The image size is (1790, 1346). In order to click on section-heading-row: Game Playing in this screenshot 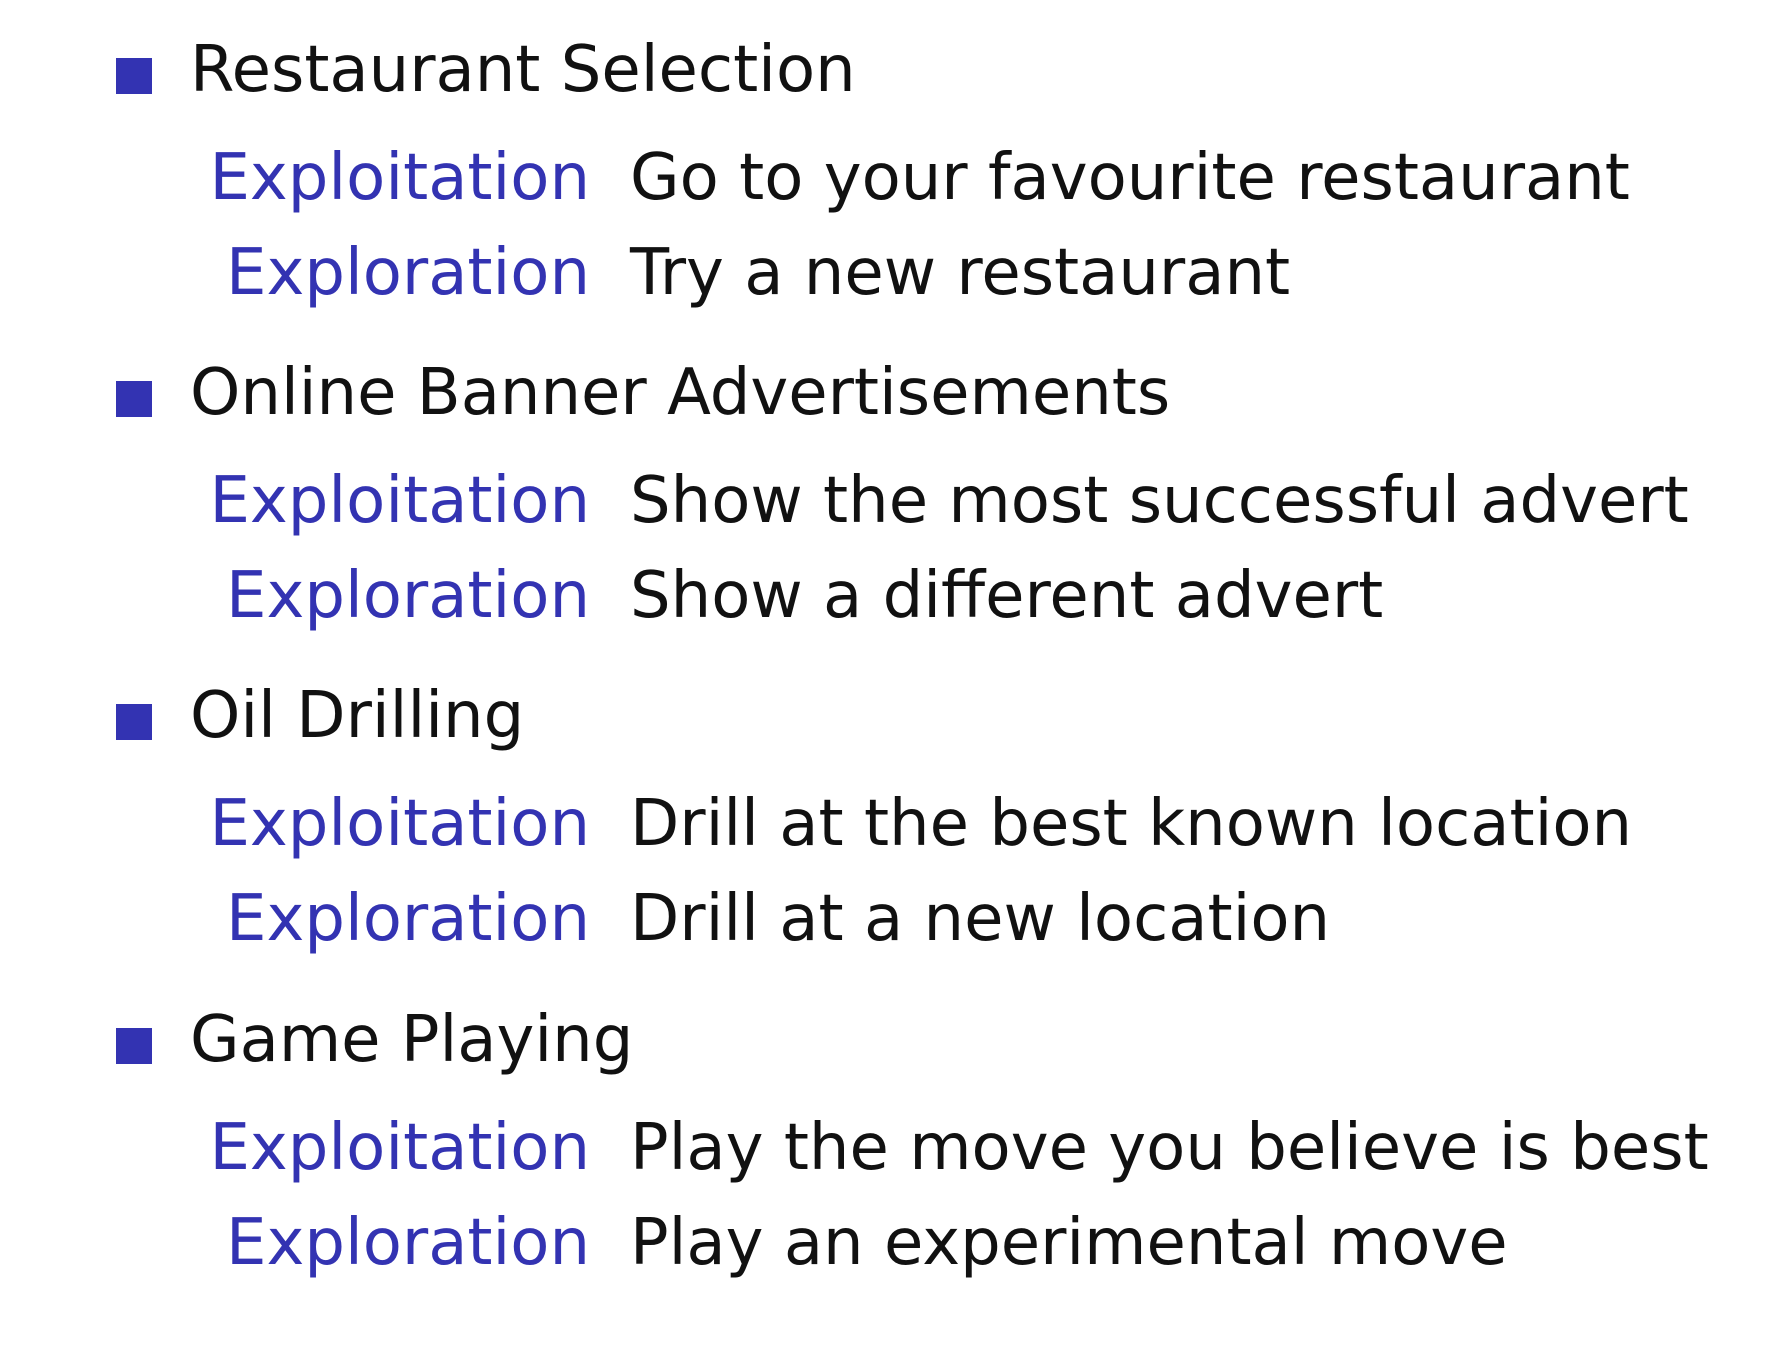, I will do `click(895, 1040)`.